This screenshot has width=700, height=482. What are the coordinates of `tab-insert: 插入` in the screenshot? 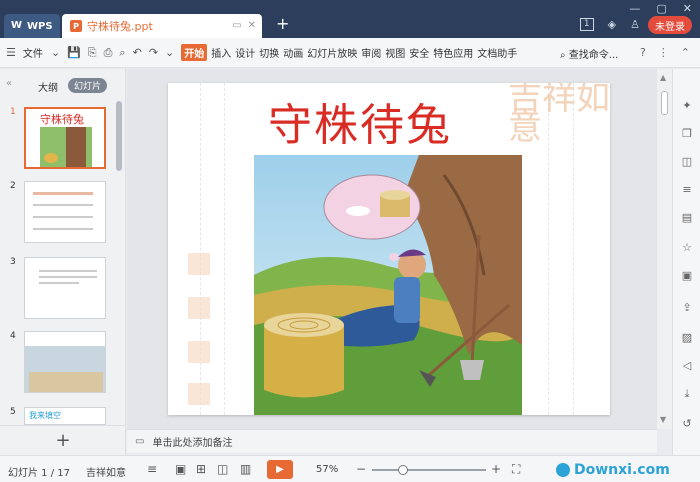 It's located at (221, 52).